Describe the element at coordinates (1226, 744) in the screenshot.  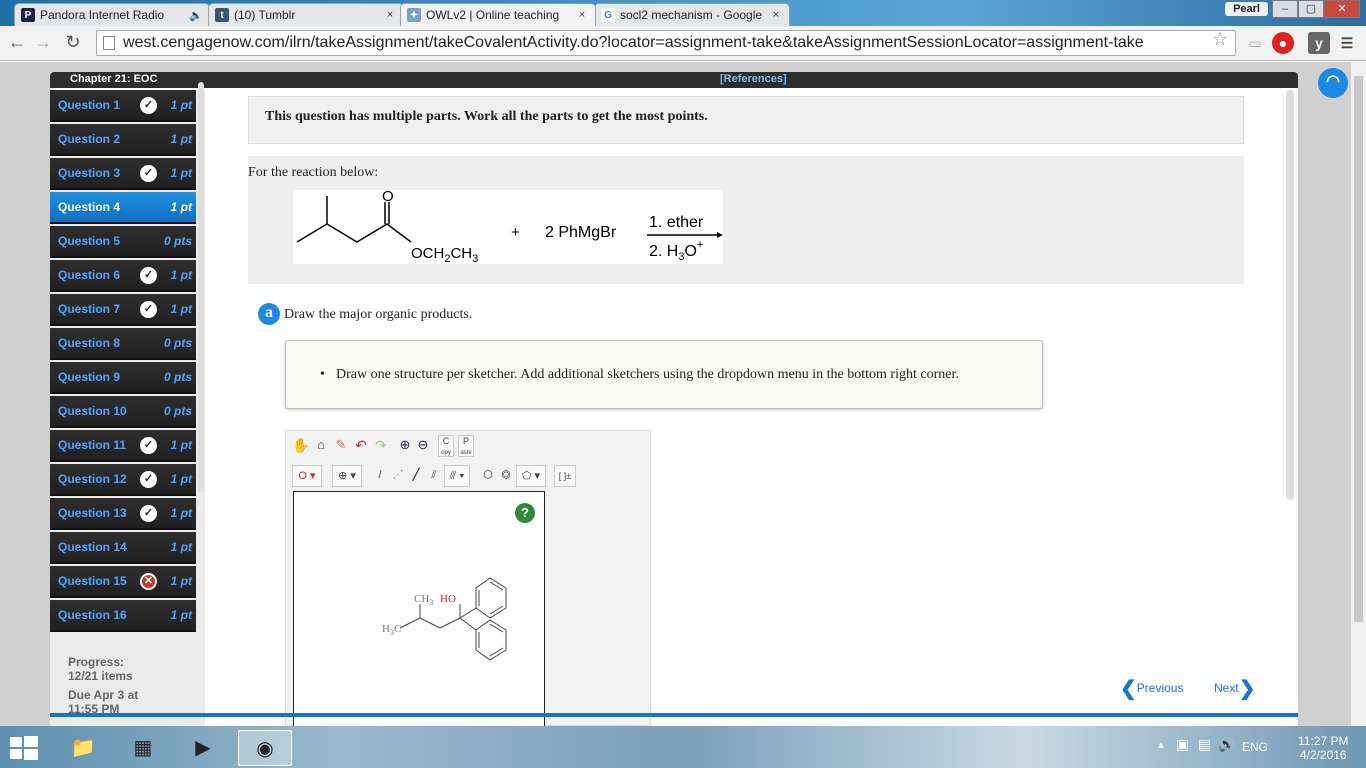
I see `volume-icon: 🔊` at that location.